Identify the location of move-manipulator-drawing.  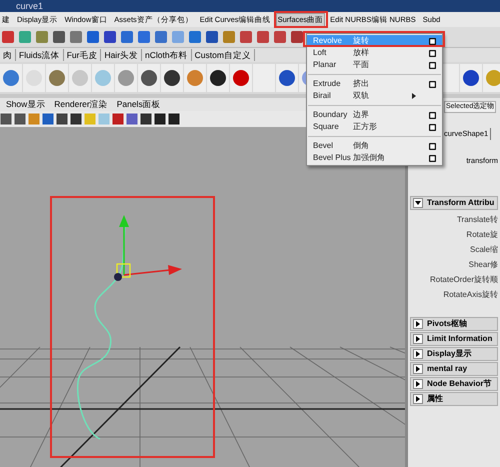
(148, 248).